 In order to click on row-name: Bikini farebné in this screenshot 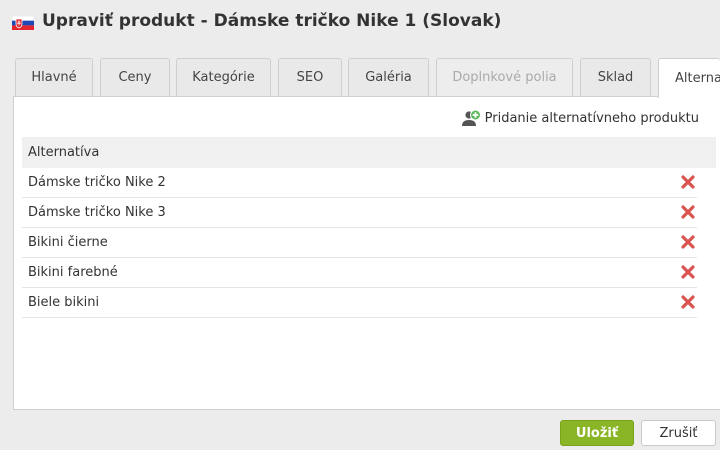, I will do `click(73, 272)`.